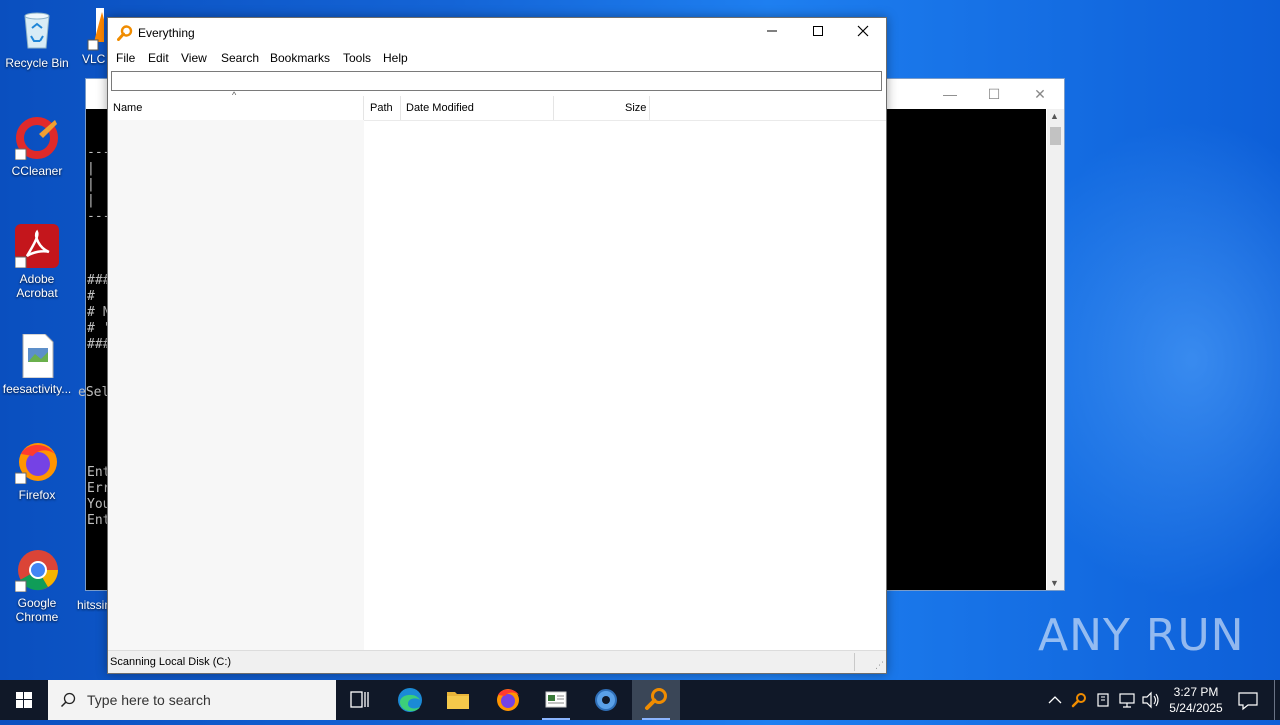  Describe the element at coordinates (1141, 635) in the screenshot. I see `anyrun-watermark: ANY RUN` at that location.